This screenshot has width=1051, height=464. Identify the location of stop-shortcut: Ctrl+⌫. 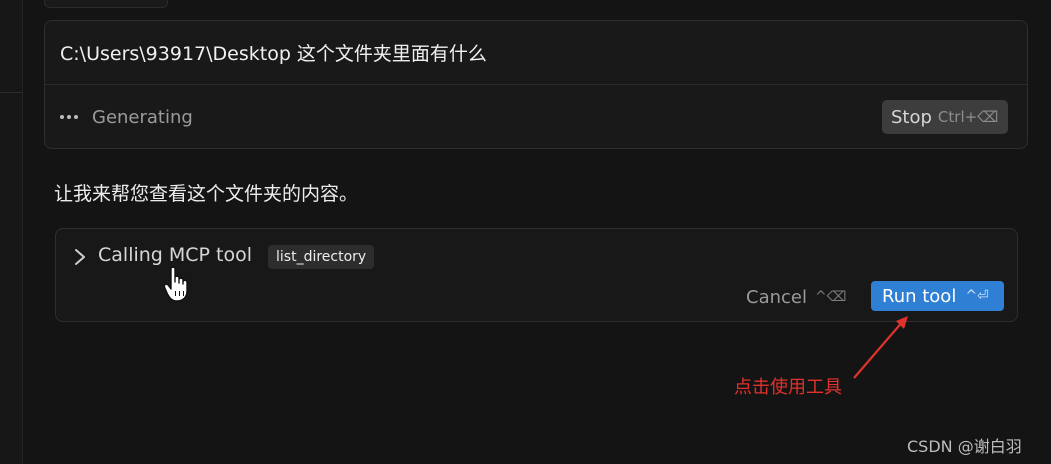
(968, 117).